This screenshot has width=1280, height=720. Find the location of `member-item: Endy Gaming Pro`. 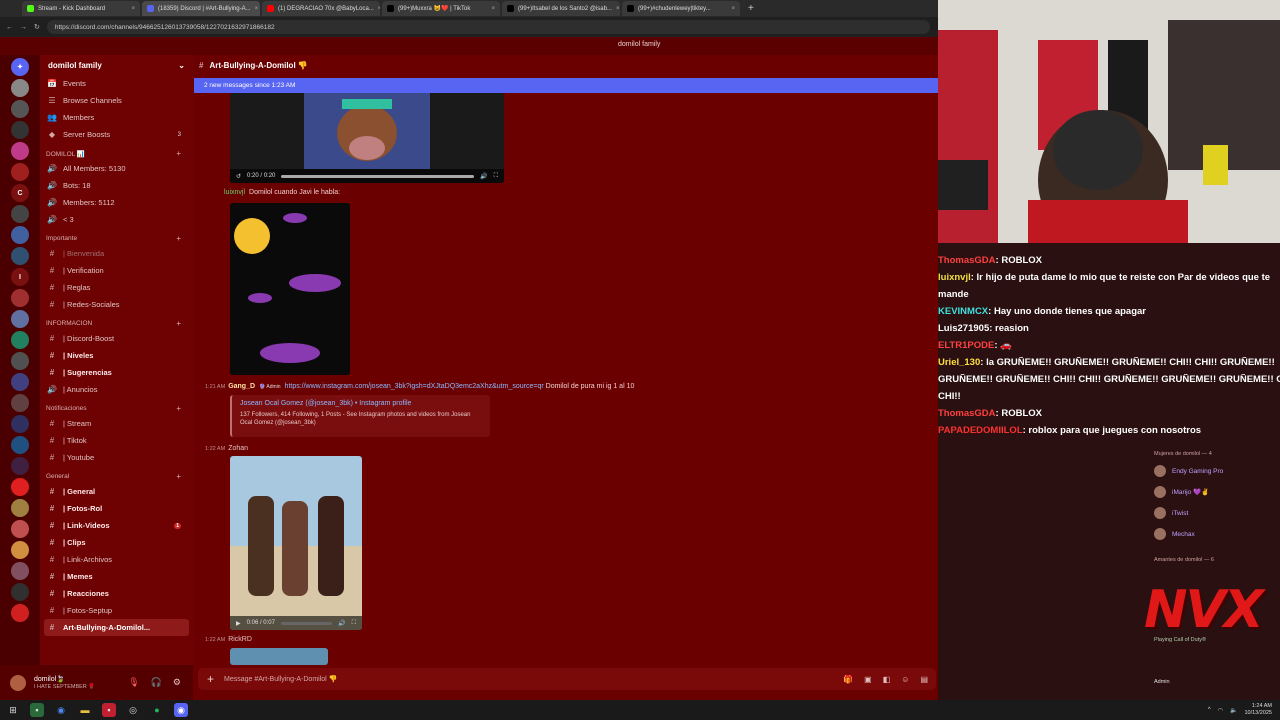

member-item: Endy Gaming Pro is located at coordinates (1188, 471).